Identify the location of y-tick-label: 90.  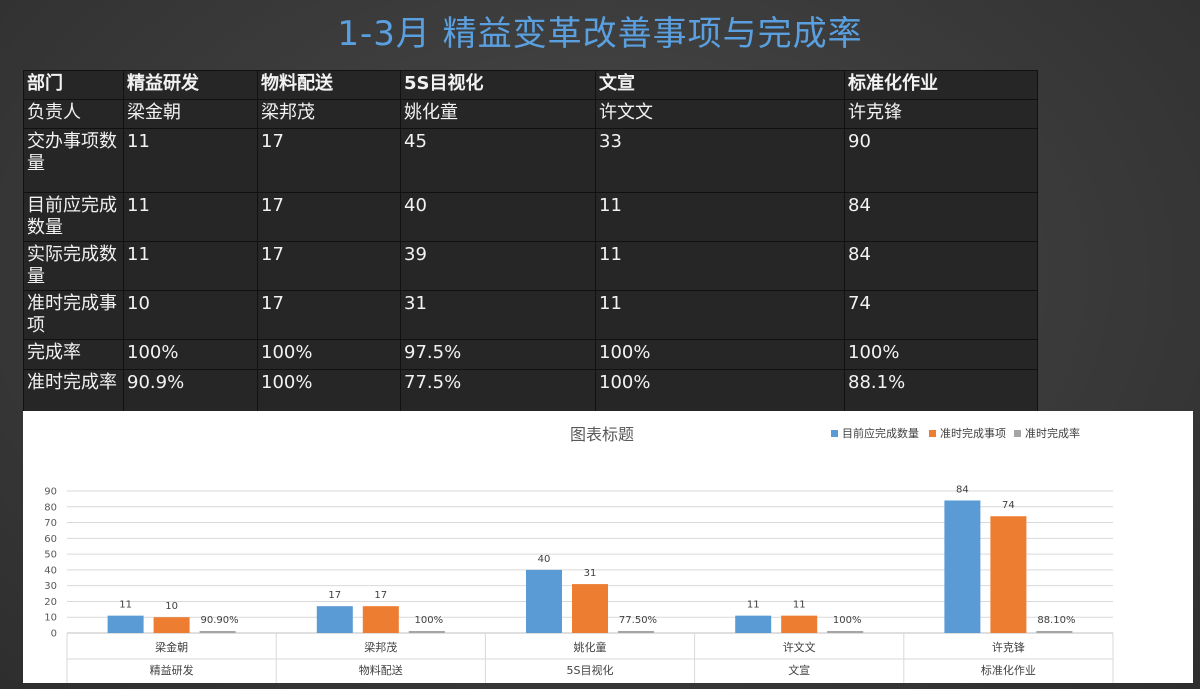
(50, 492).